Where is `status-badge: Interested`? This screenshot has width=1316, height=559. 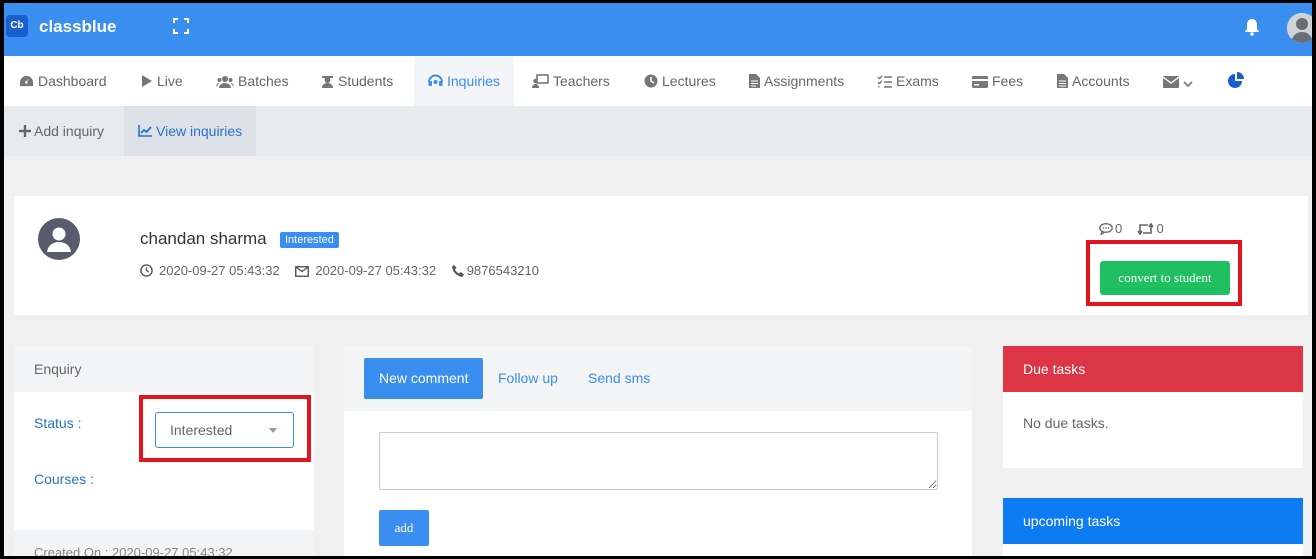
status-badge: Interested is located at coordinates (309, 240).